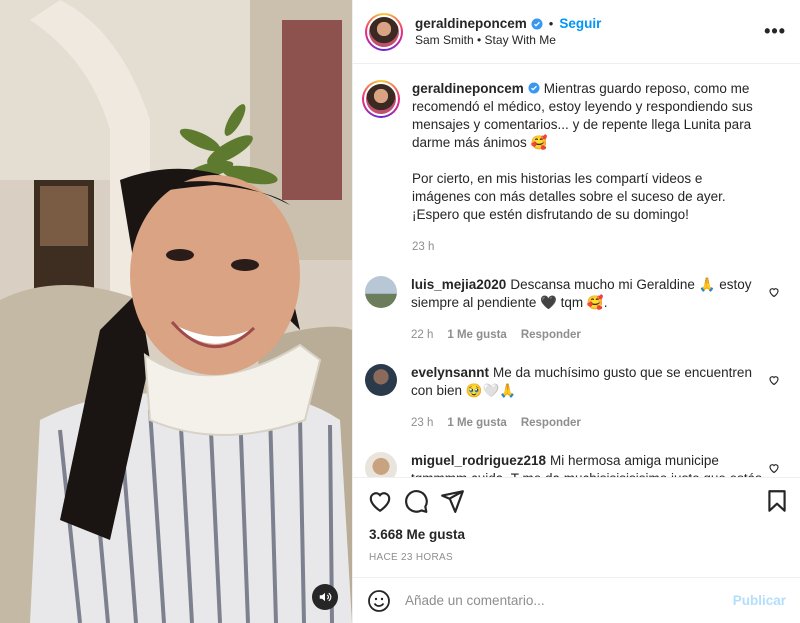 This screenshot has width=800, height=623. Describe the element at coordinates (423, 247) in the screenshot. I see `caption-time: 23 h` at that location.